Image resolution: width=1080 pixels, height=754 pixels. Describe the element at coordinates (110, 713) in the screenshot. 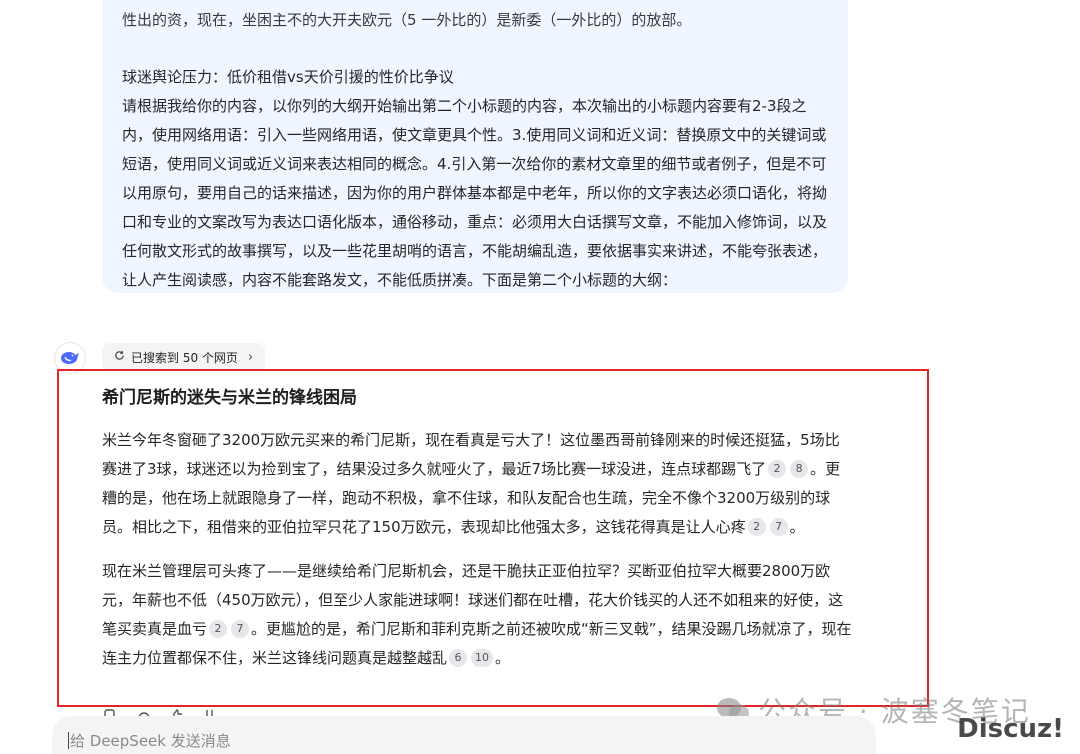

I see `copy-icon` at that location.